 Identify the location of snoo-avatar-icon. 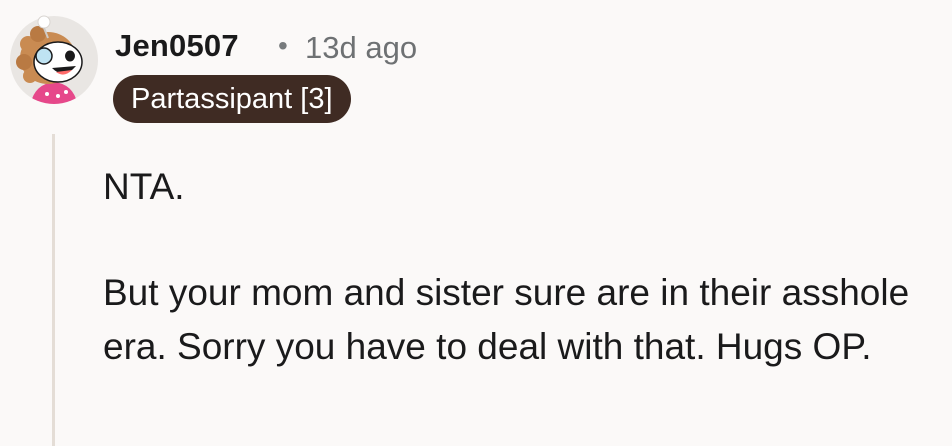
(54, 59).